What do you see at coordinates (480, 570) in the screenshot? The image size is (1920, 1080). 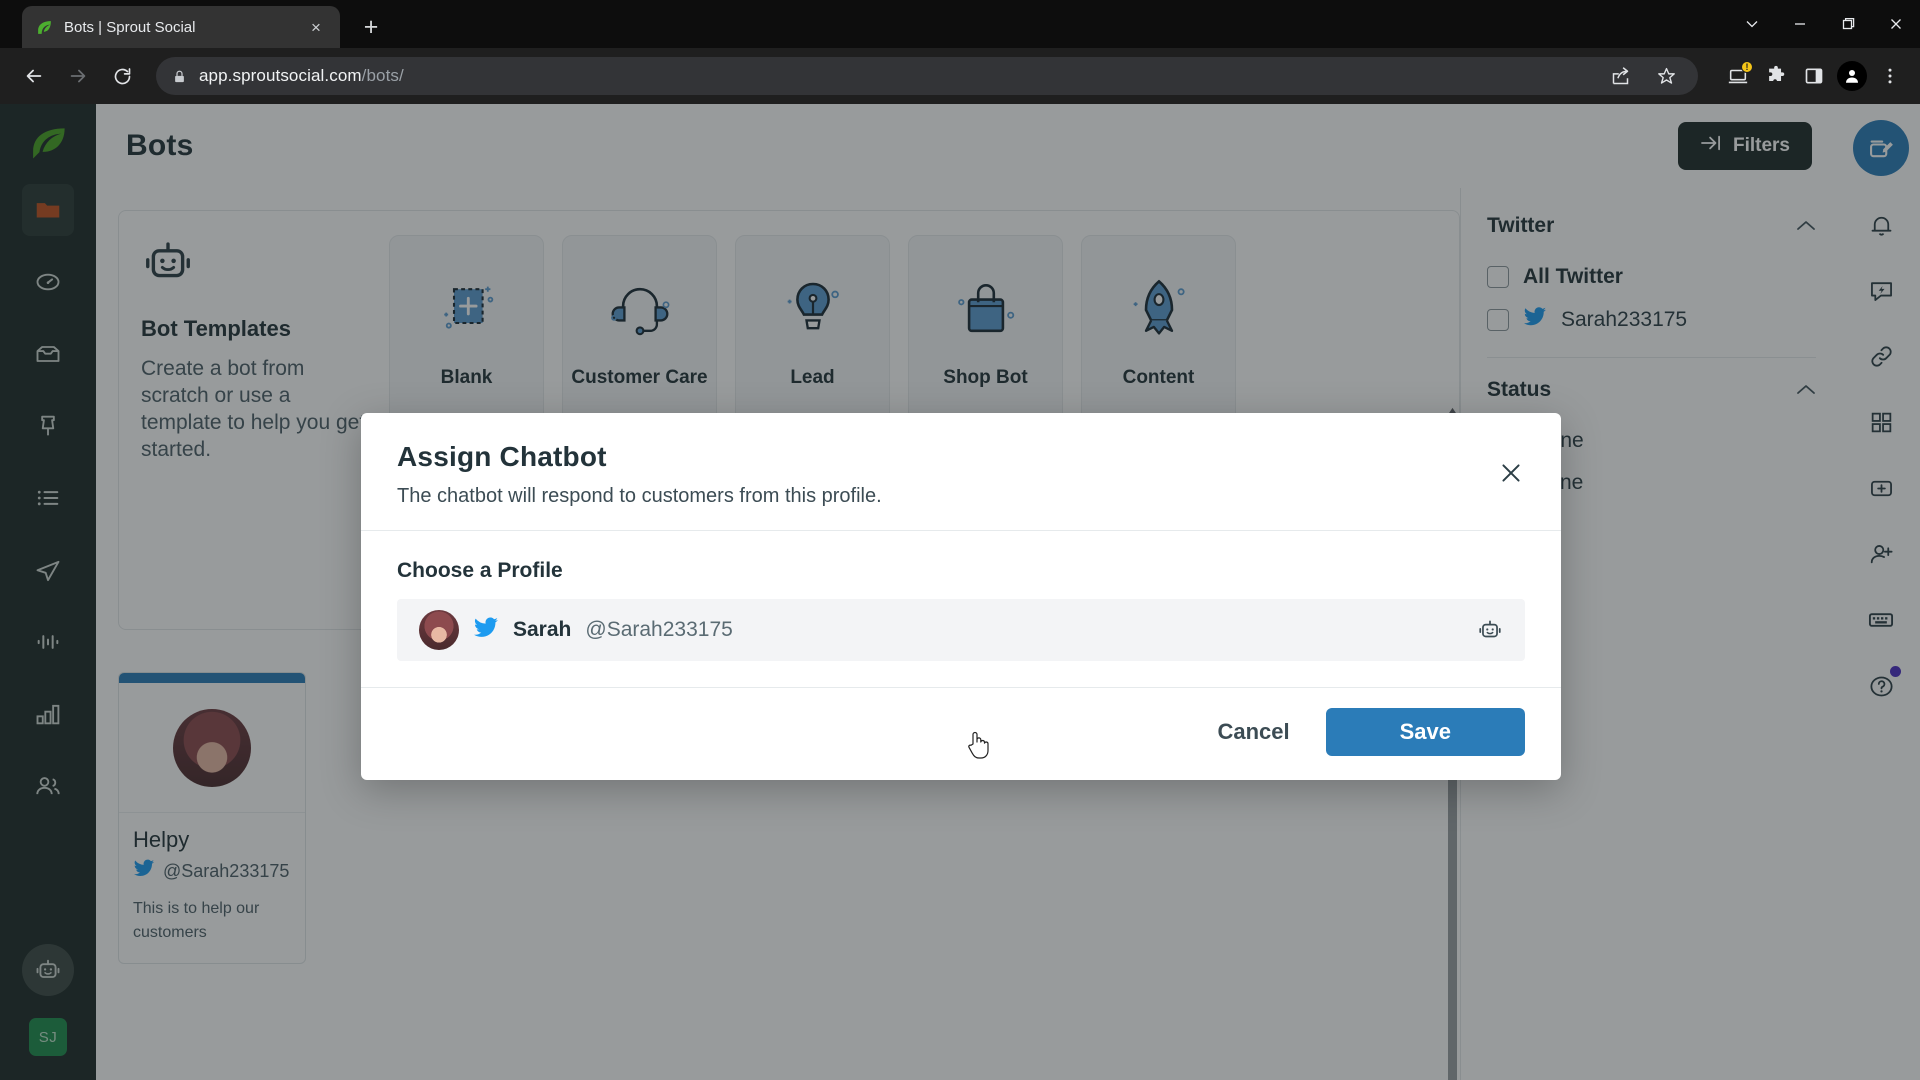 I see `choose-profile-label: Choose a Profile` at bounding box center [480, 570].